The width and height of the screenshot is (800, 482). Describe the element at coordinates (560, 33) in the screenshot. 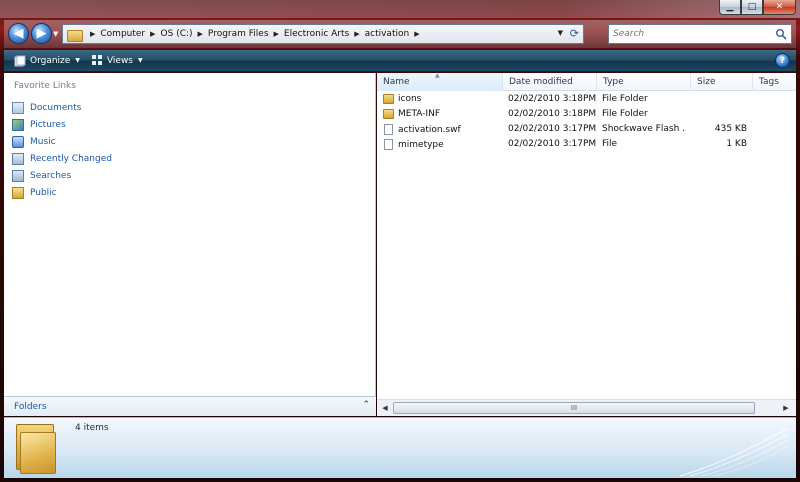

I see `address-dropdown-icon: ▼` at that location.